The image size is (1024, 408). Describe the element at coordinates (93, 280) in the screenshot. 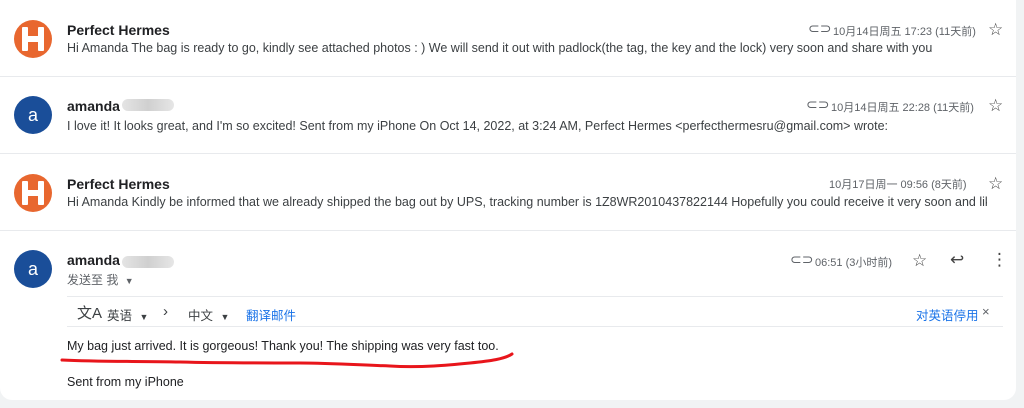

I see `recipient-text: 发送至 我` at that location.